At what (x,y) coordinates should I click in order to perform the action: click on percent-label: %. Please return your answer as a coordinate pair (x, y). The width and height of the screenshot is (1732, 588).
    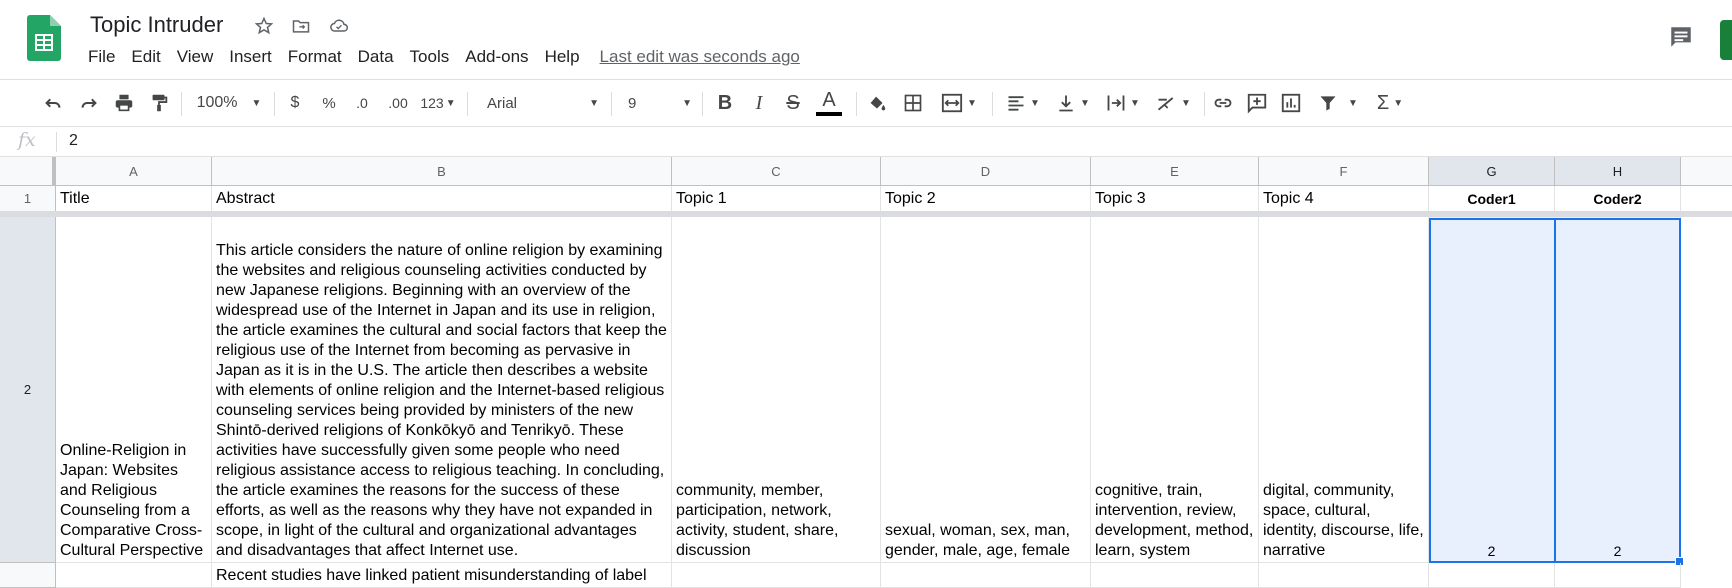
    Looking at the image, I should click on (329, 103).